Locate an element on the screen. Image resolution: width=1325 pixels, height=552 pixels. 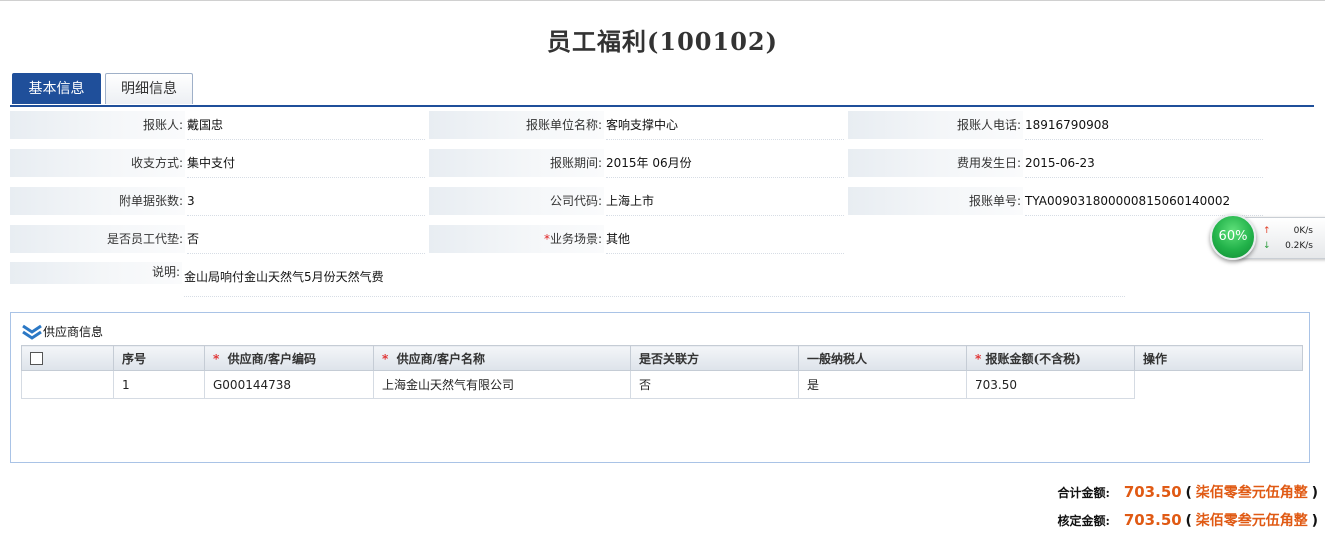
column-header: * 报账金额(不含税) is located at coordinates (1050, 358).